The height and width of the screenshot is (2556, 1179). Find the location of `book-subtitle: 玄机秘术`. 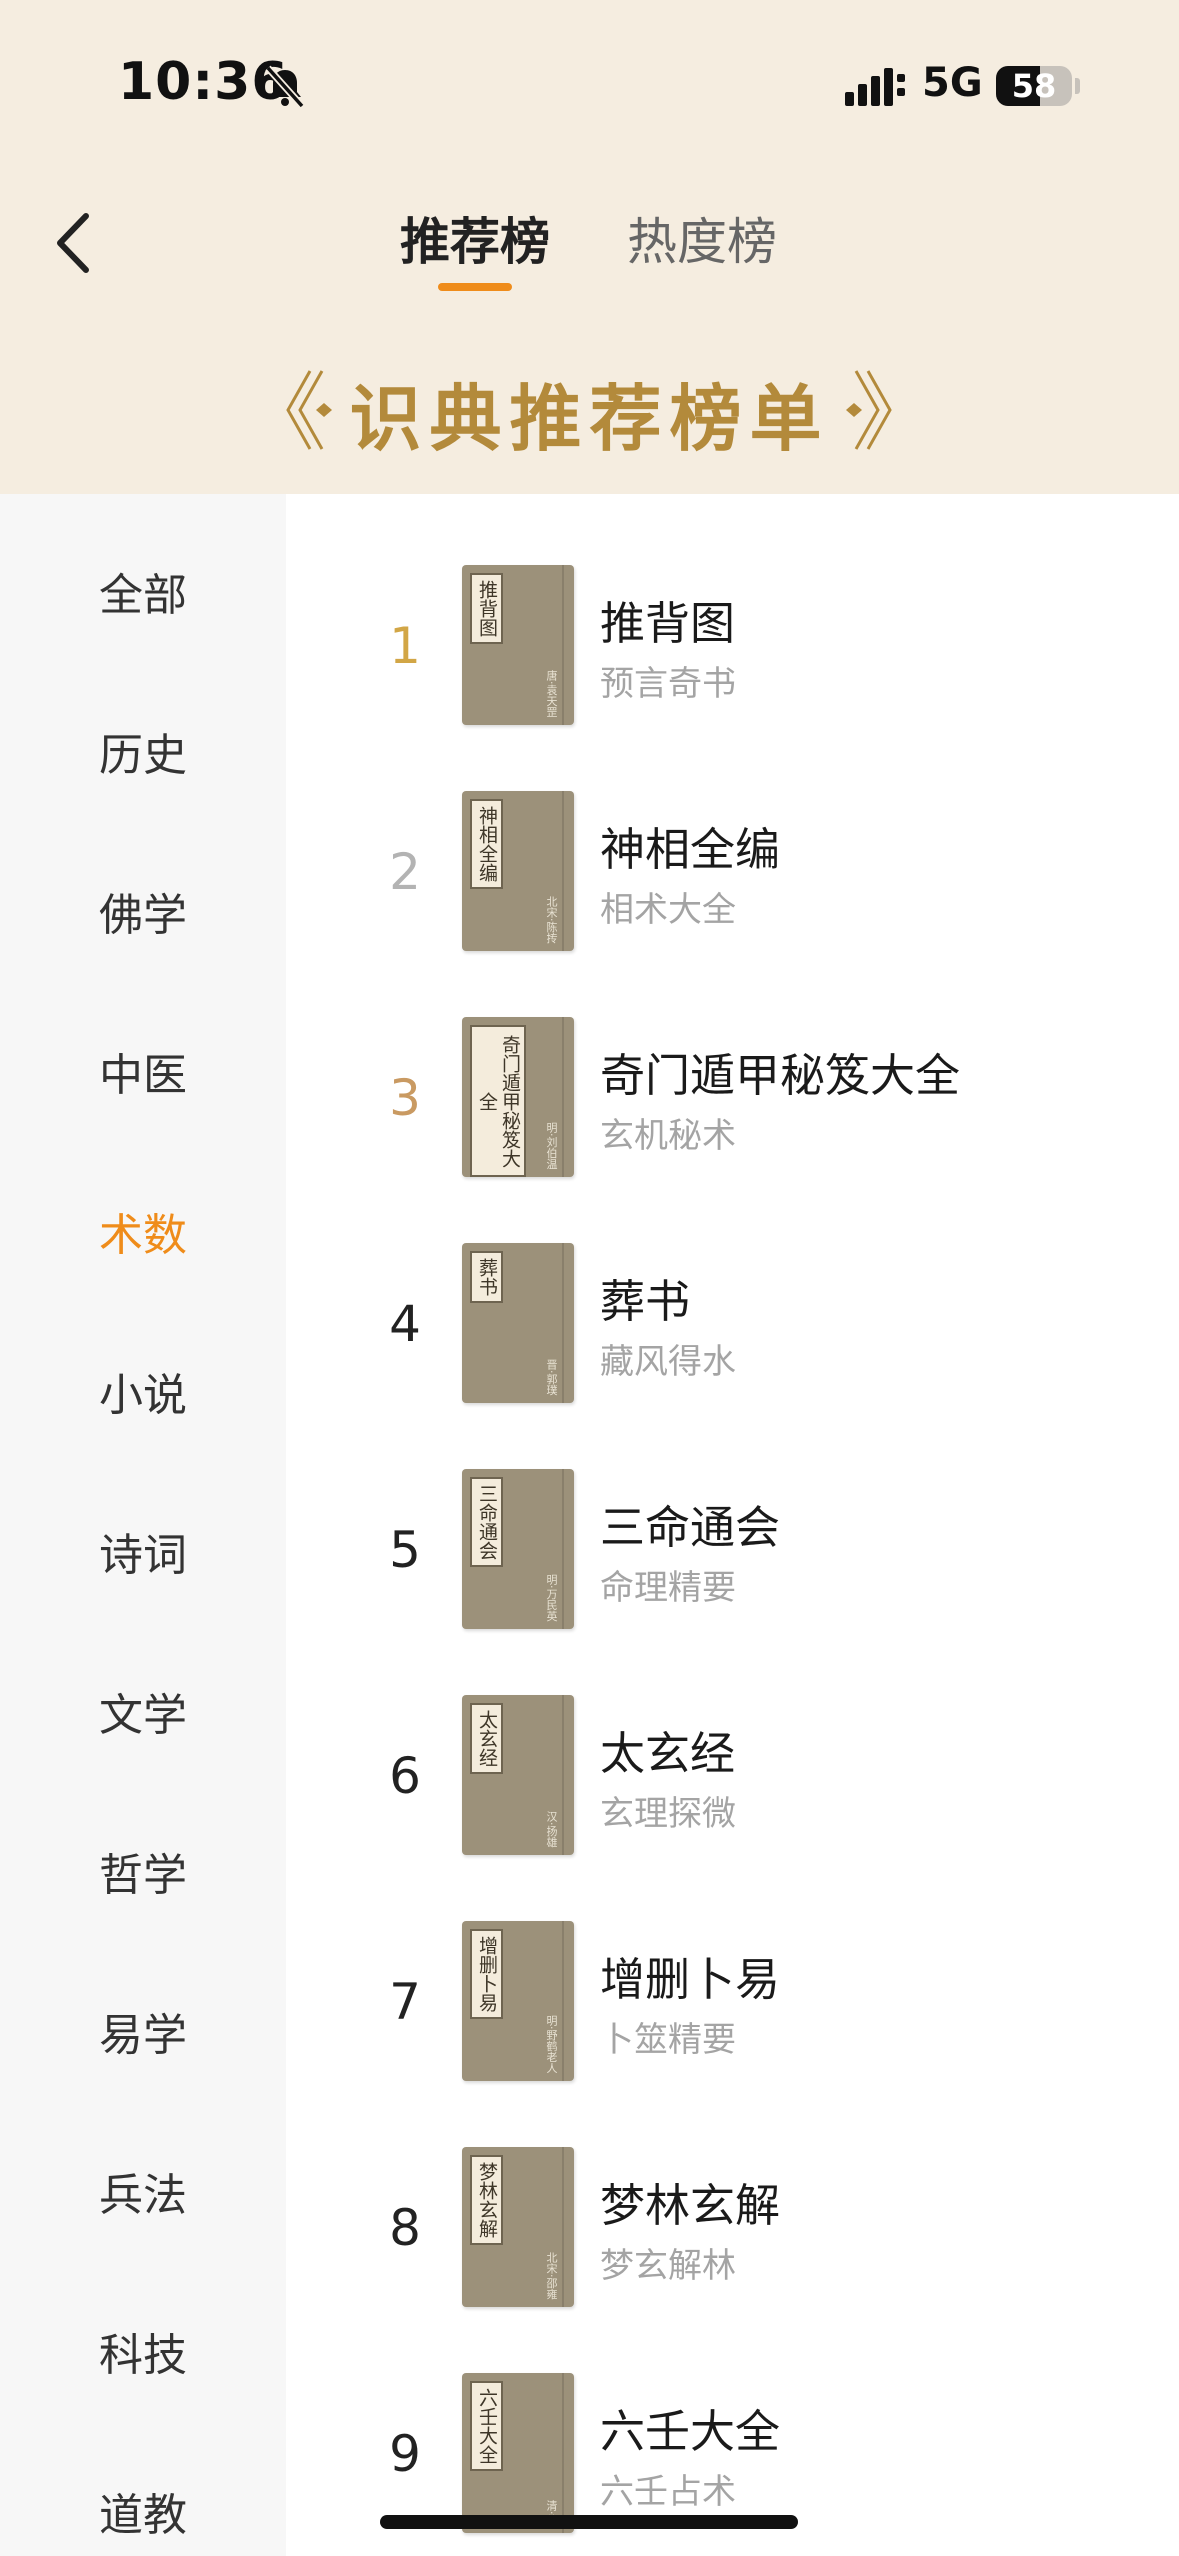

book-subtitle: 玄机秘术 is located at coordinates (668, 1136).